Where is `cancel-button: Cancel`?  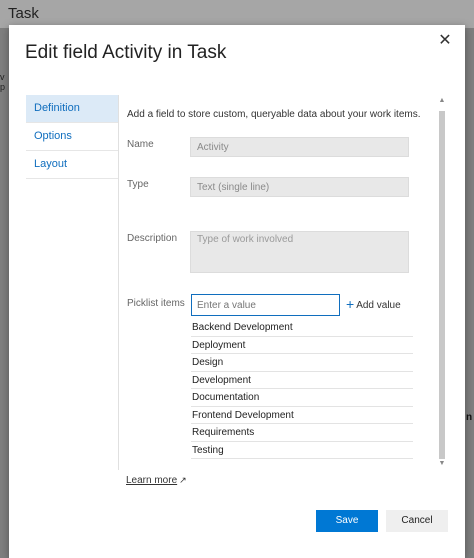 cancel-button: Cancel is located at coordinates (417, 521).